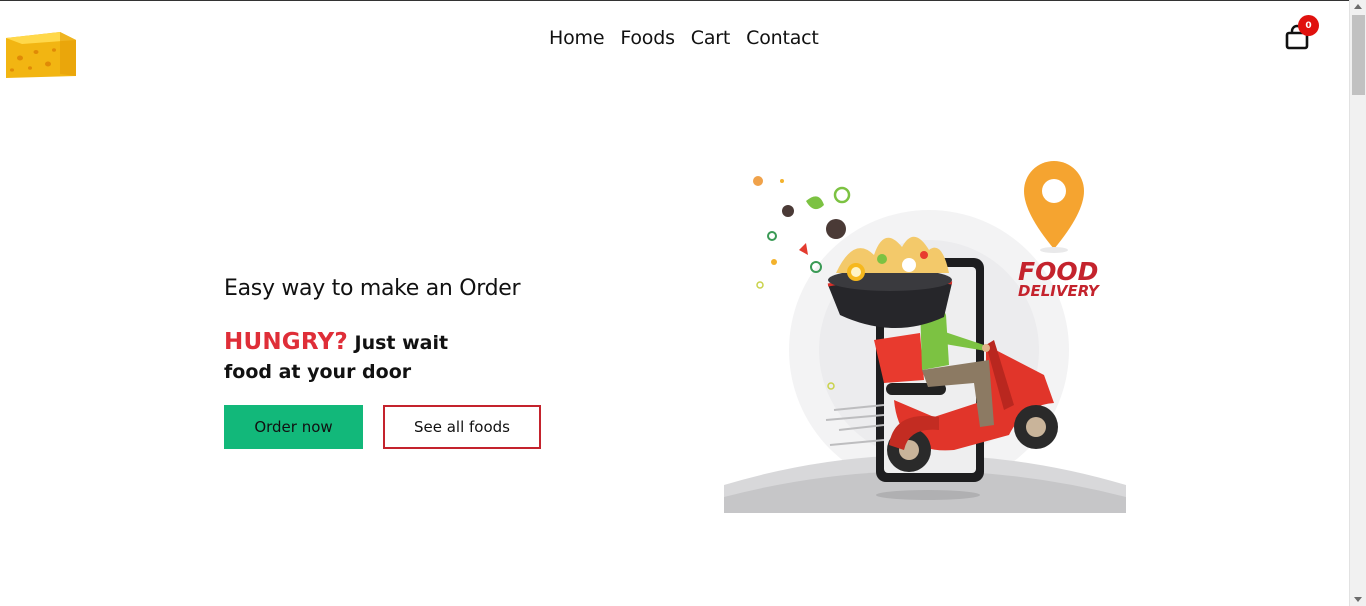 This screenshot has width=1366, height=606. I want to click on top-border, so click(683, 0).